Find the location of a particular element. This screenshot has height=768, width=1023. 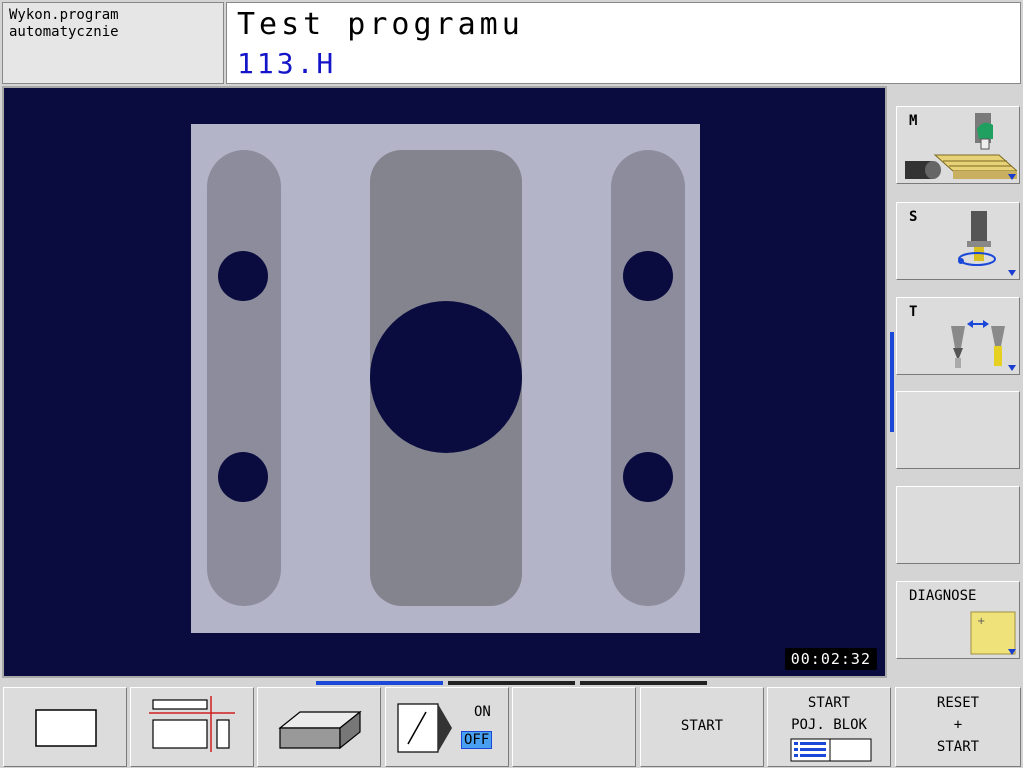

softkey-start: START is located at coordinates (702, 727).